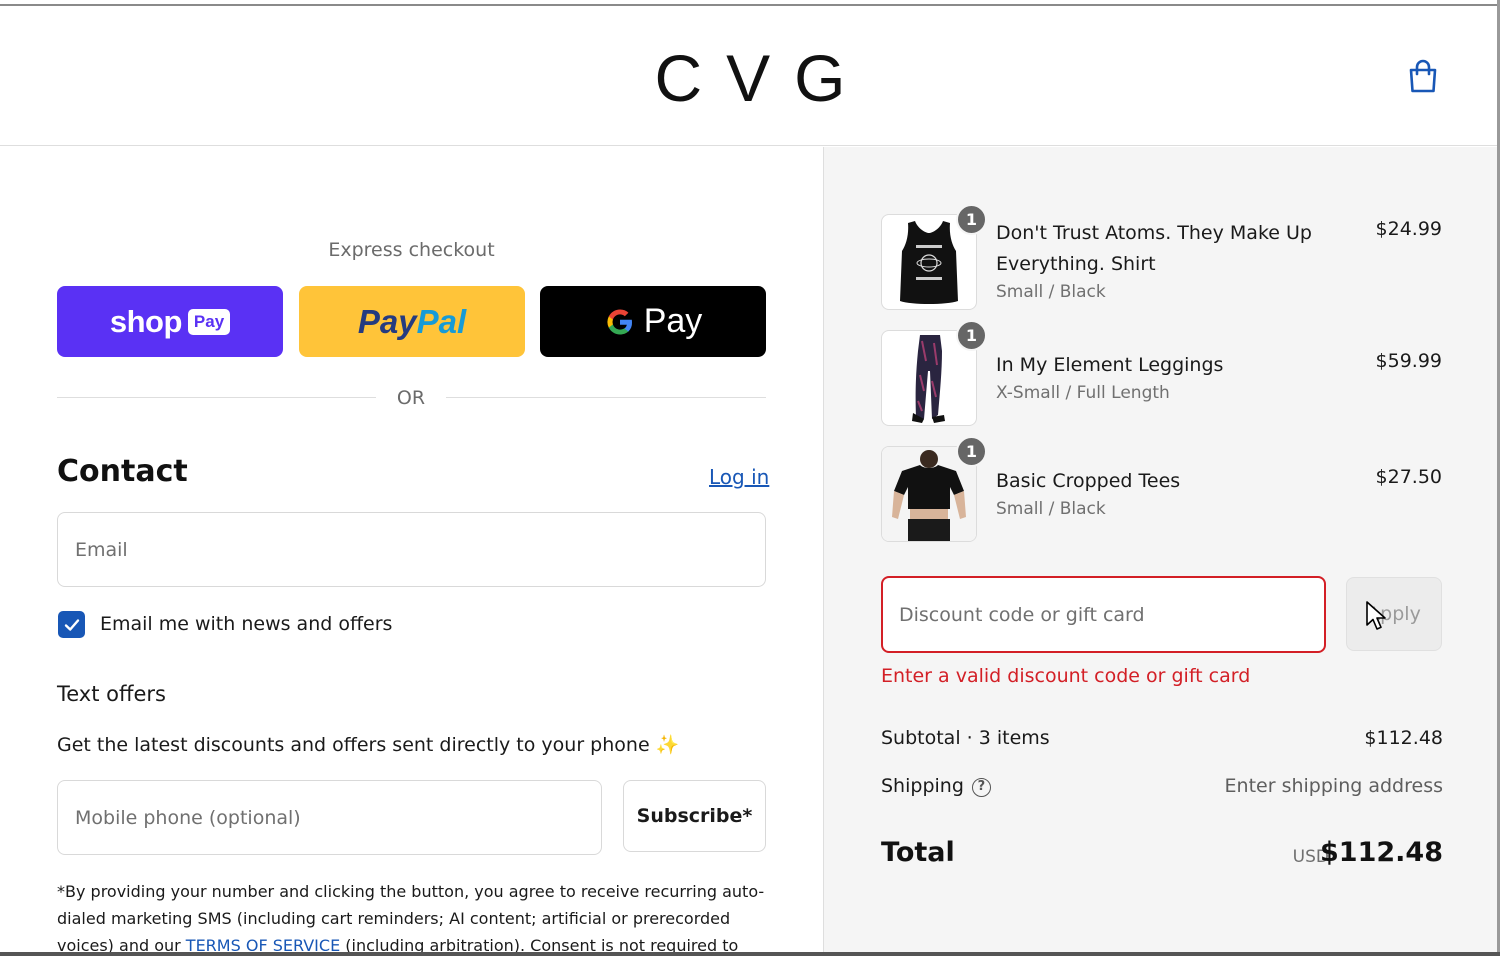  I want to click on item-price: $27.50, so click(1408, 477).